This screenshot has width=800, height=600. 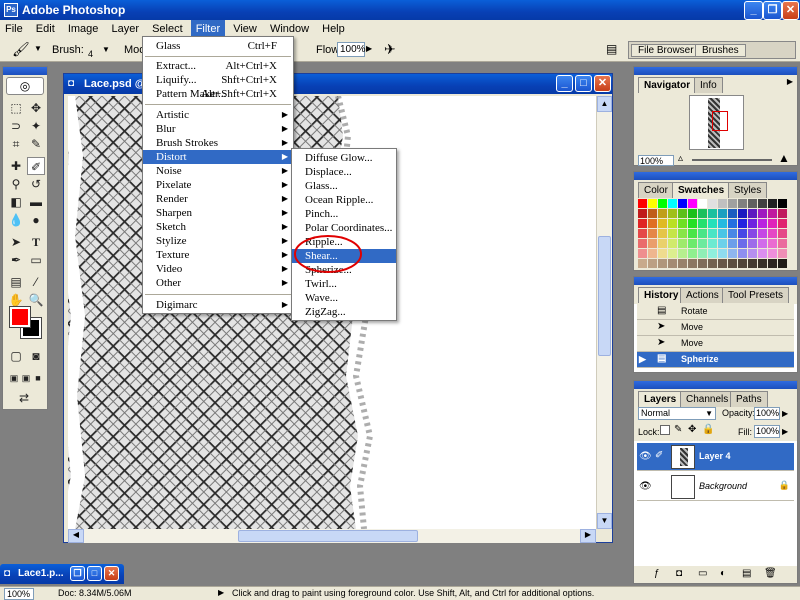 I want to click on filter-sketch: Sketch ▶, so click(x=218, y=227).